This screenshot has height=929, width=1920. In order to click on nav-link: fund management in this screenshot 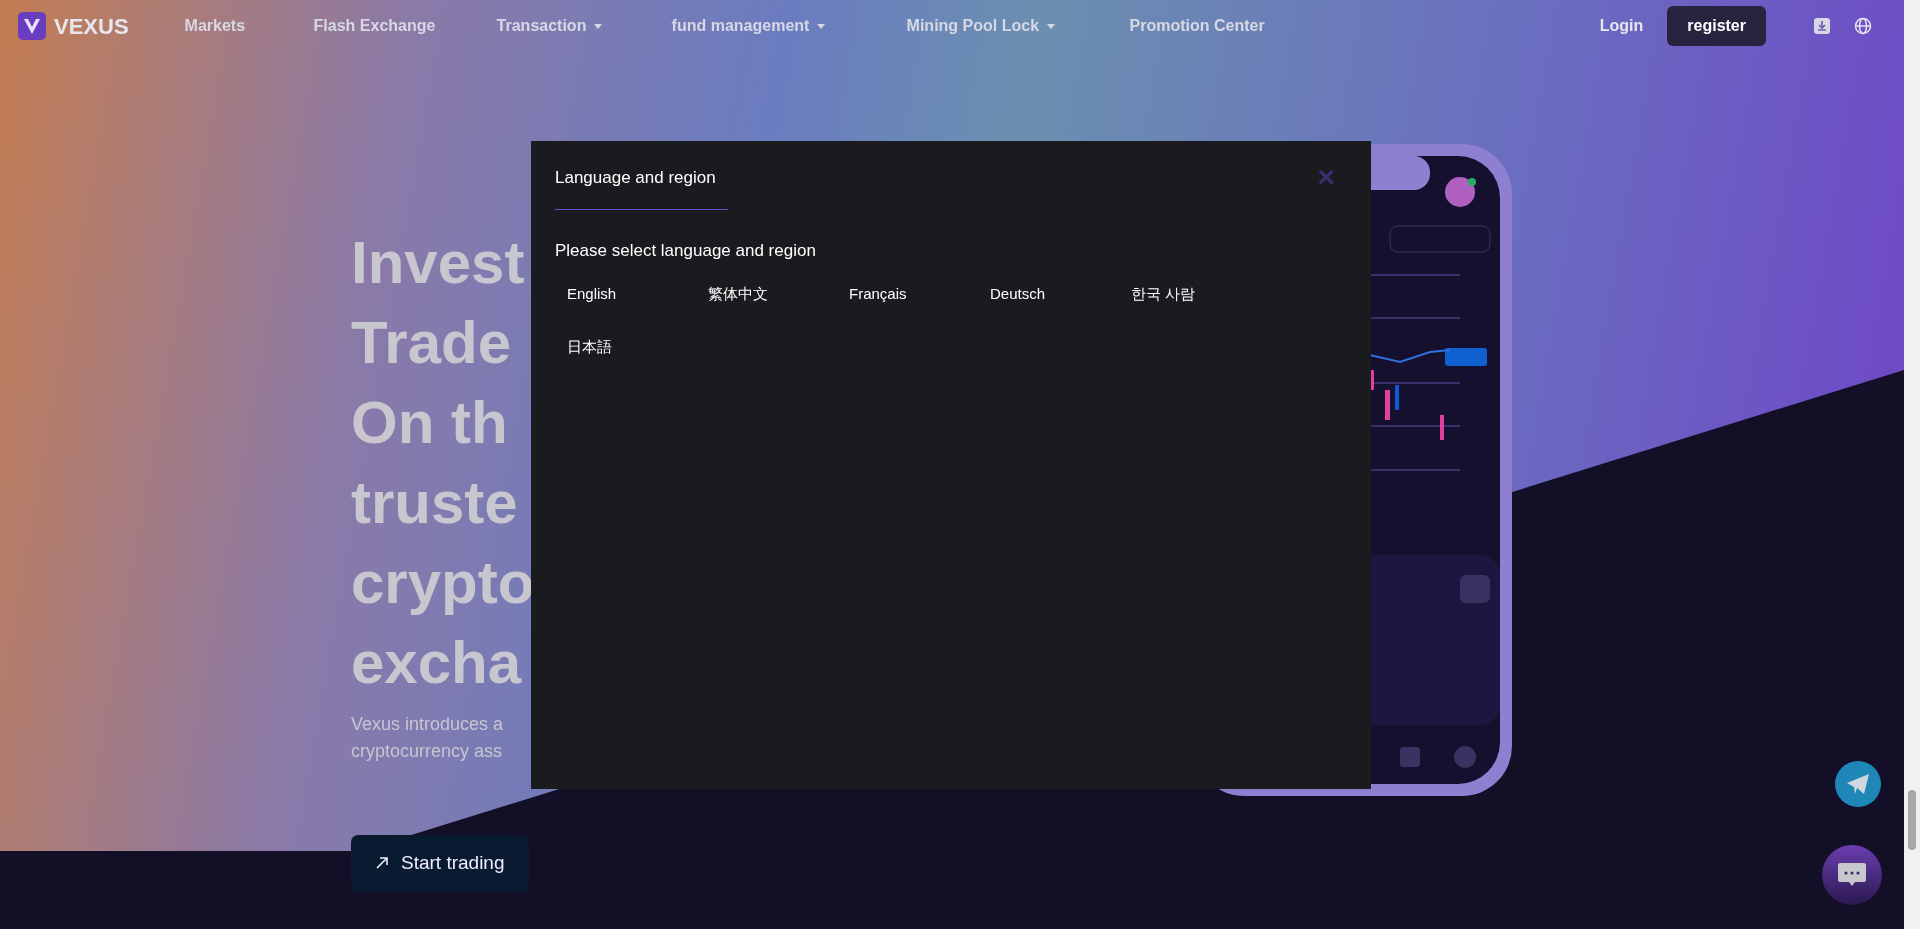, I will do `click(789, 26)`.